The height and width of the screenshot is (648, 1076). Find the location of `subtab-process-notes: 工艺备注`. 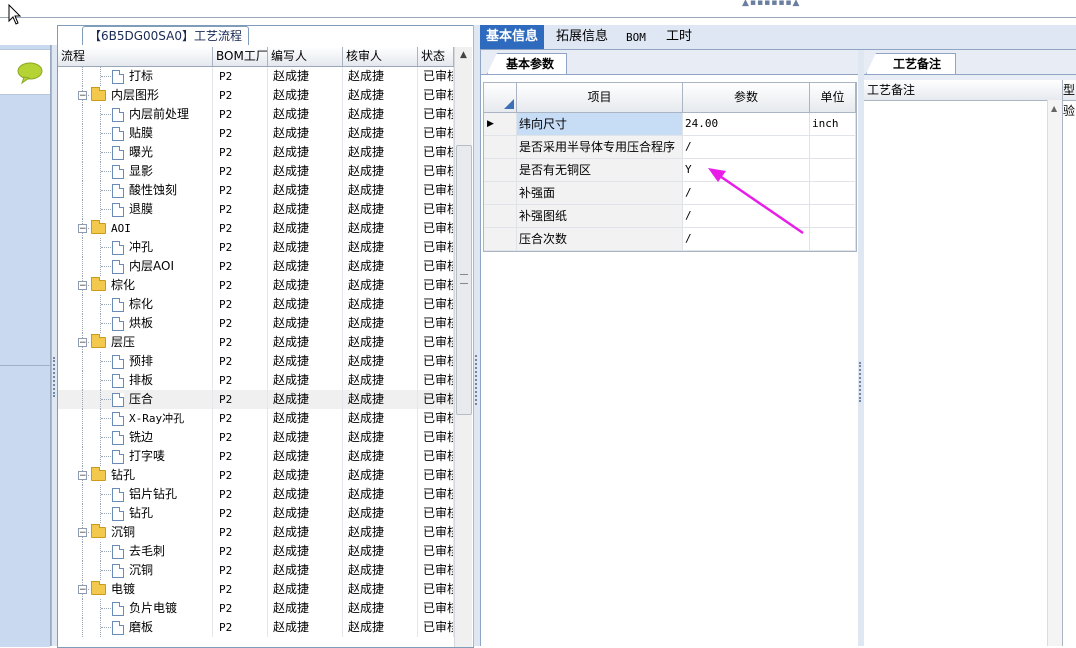

subtab-process-notes: 工艺备注 is located at coordinates (911, 63).